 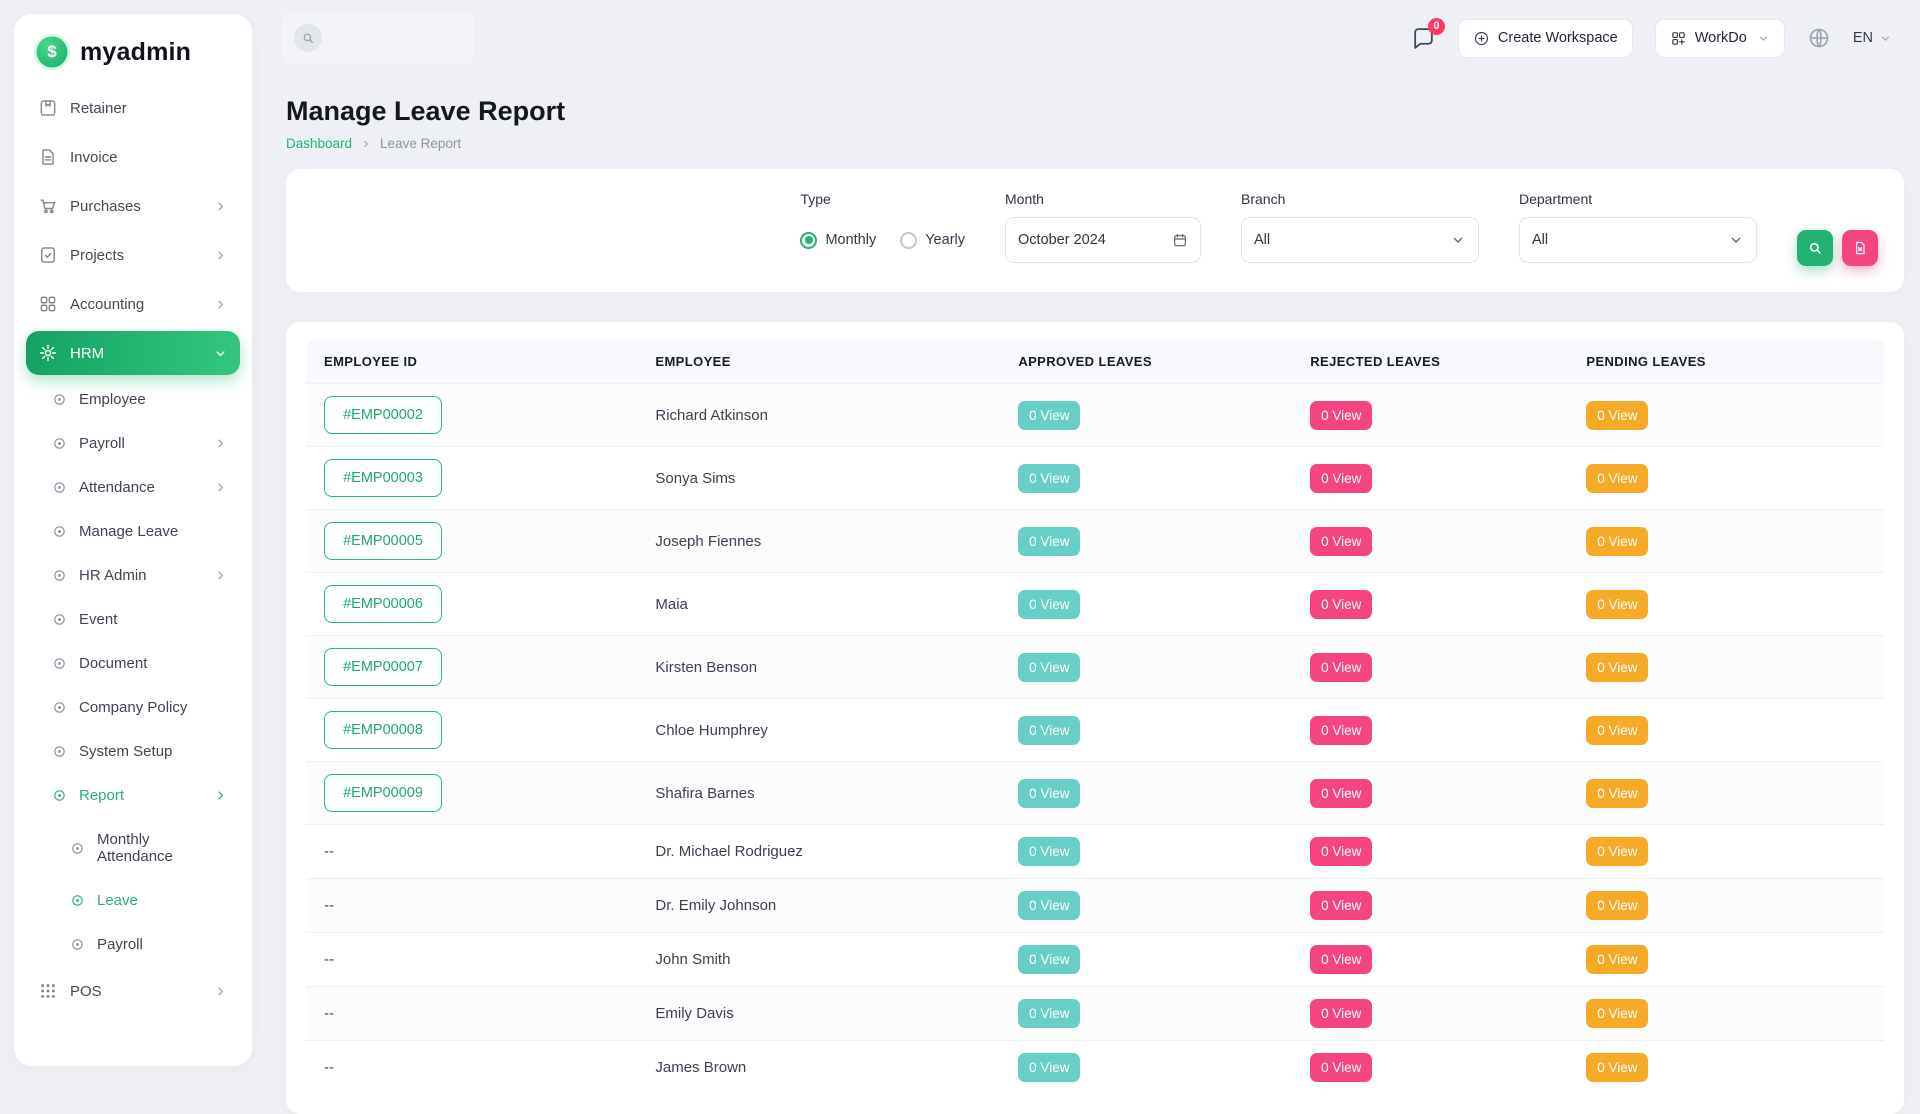 What do you see at coordinates (133, 991) in the screenshot?
I see `sidebar-item-pos: POS` at bounding box center [133, 991].